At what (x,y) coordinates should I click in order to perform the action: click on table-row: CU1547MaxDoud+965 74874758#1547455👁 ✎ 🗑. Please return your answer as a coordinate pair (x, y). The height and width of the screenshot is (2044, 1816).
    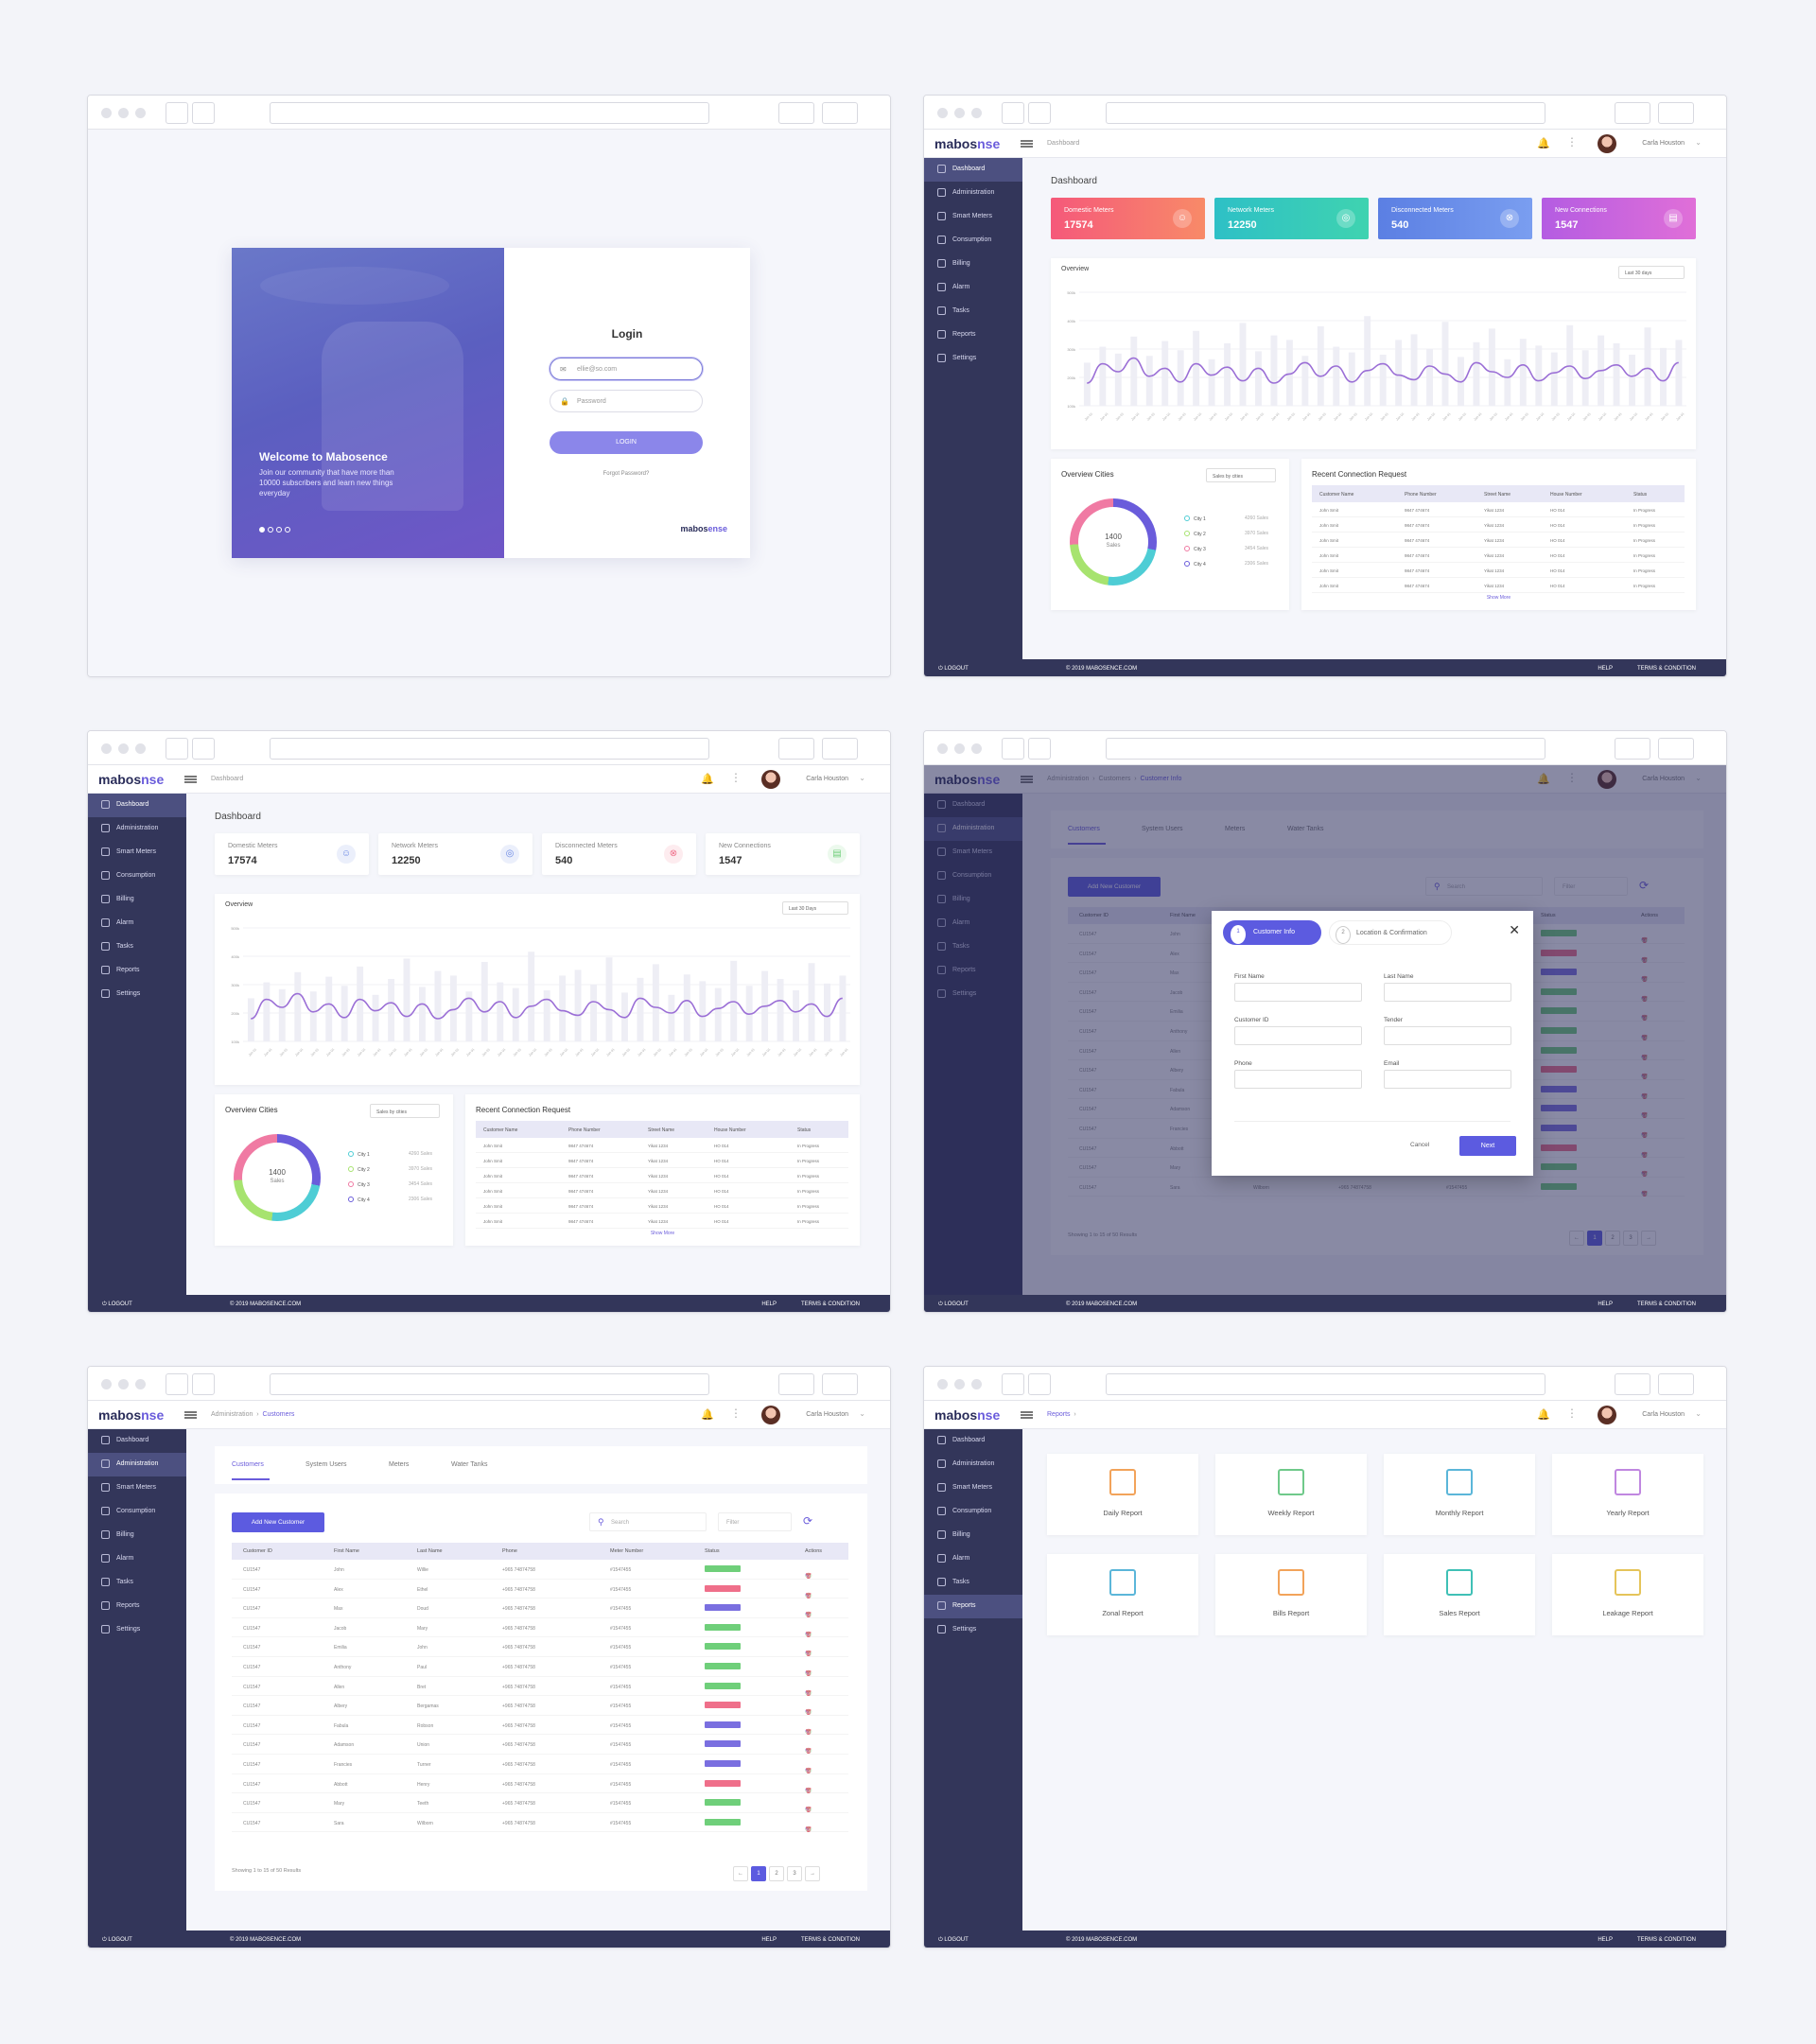
    Looking at the image, I should click on (540, 1608).